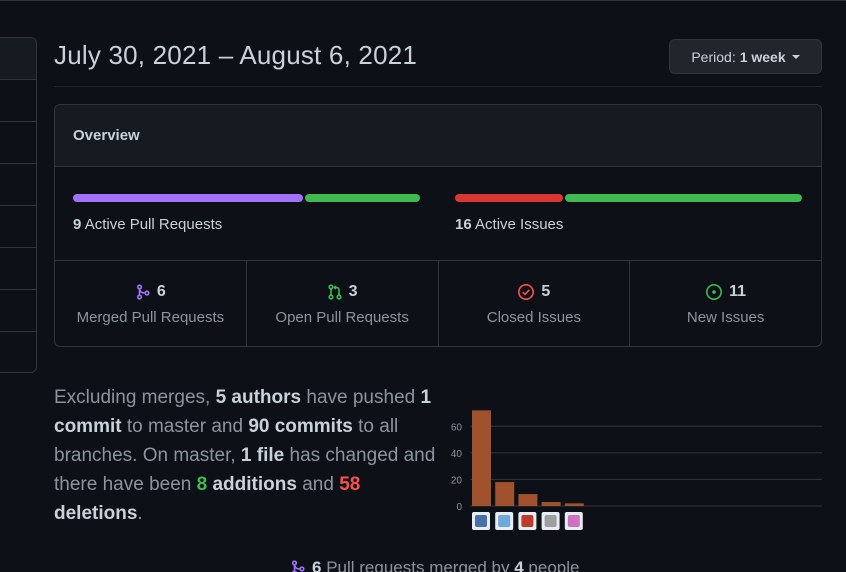 The height and width of the screenshot is (572, 846). Describe the element at coordinates (202, 484) in the screenshot. I see `additions-count: 8` at that location.